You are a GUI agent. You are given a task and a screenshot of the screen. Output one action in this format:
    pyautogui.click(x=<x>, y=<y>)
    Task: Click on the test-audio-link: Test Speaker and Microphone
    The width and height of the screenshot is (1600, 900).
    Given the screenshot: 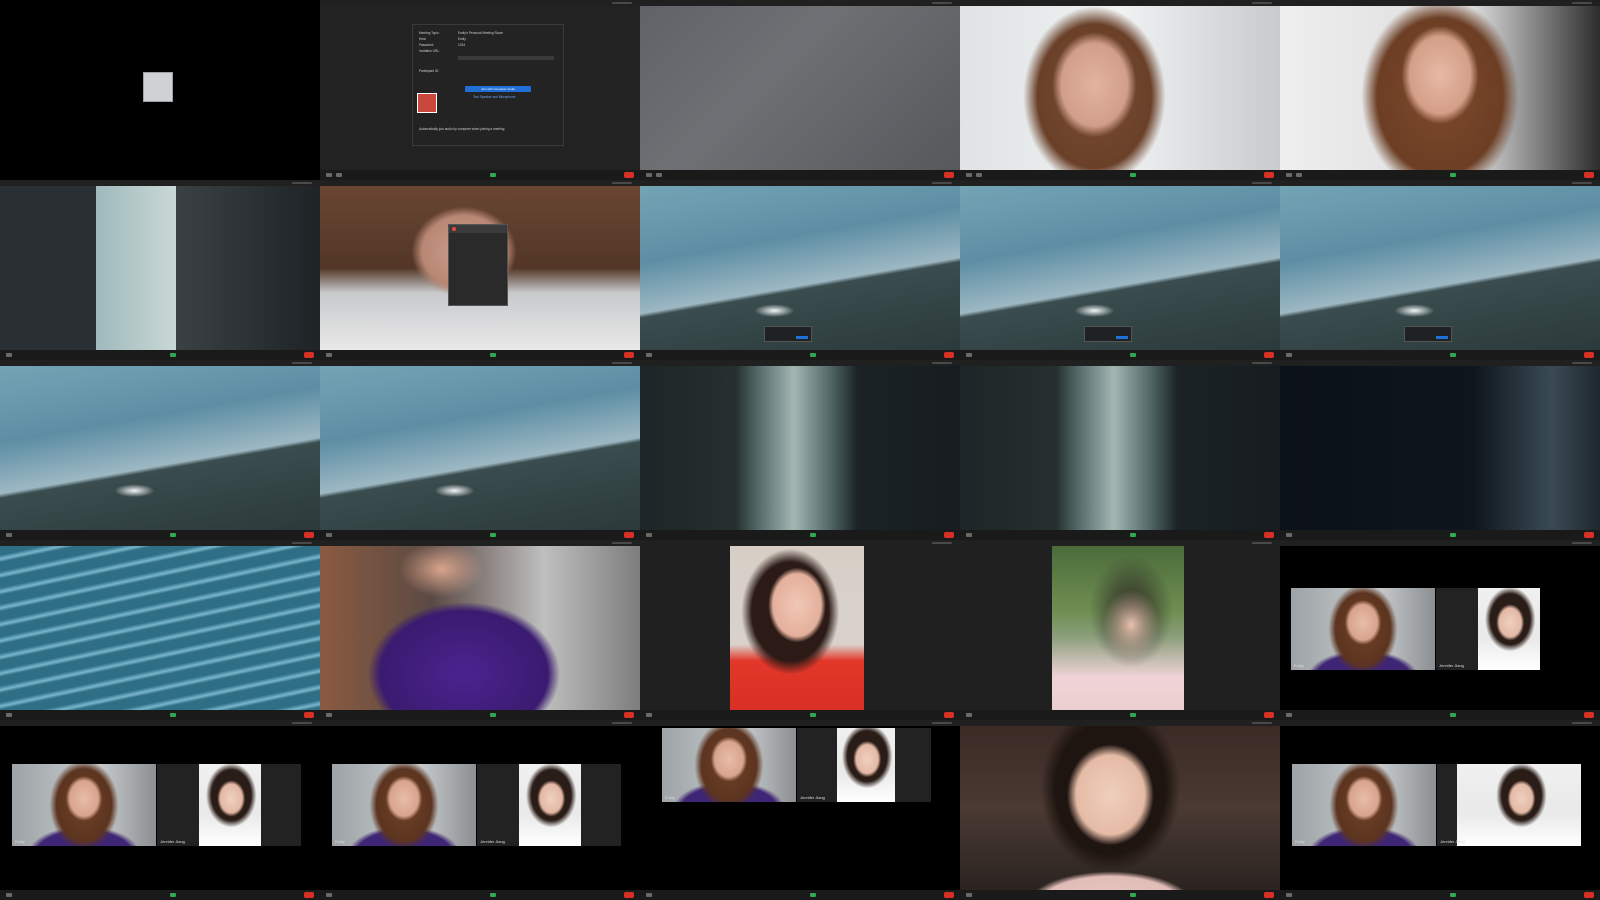 What is the action you would take?
    pyautogui.click(x=494, y=97)
    